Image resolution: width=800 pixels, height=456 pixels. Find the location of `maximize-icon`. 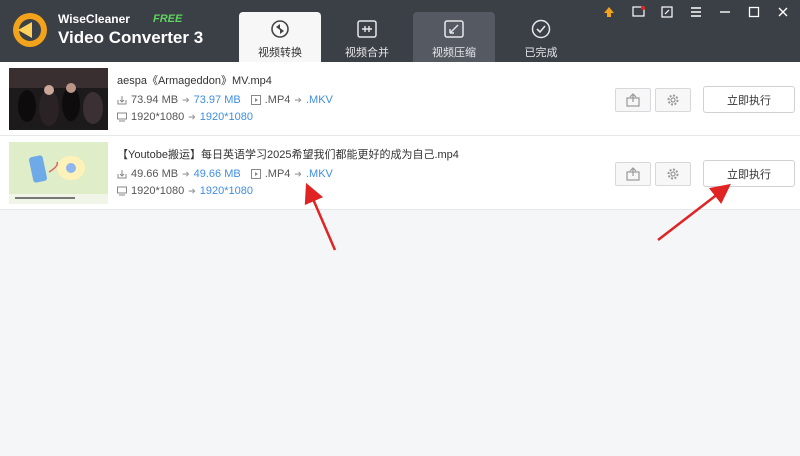

maximize-icon is located at coordinates (754, 12).